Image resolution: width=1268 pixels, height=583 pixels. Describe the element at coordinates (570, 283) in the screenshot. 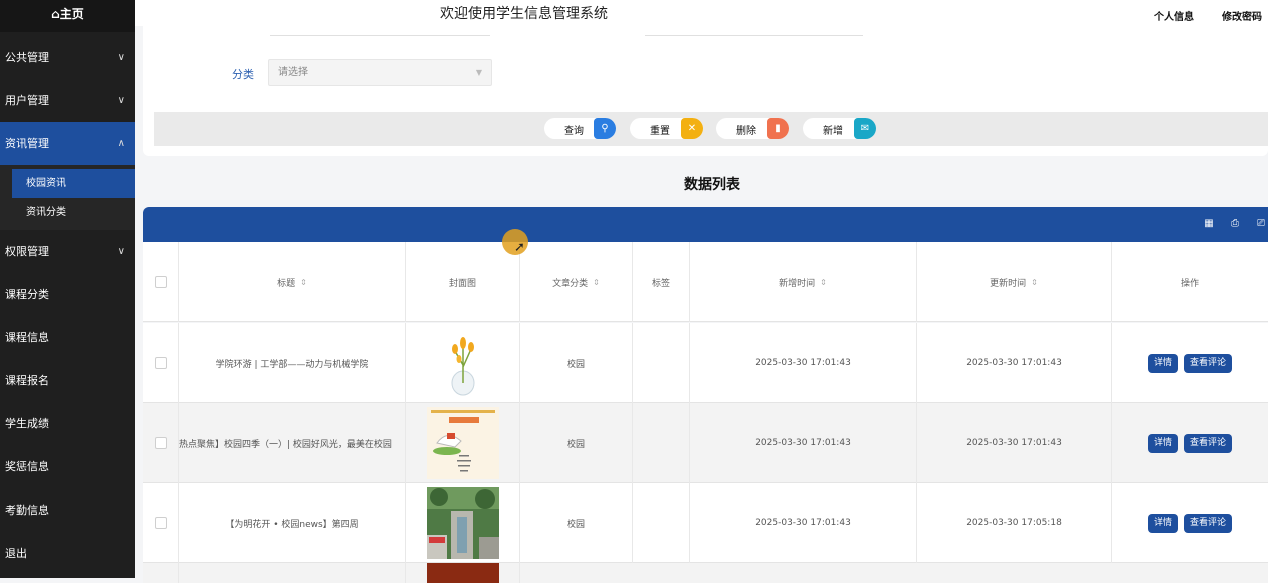

I see `column-header-label: 文章分类` at that location.